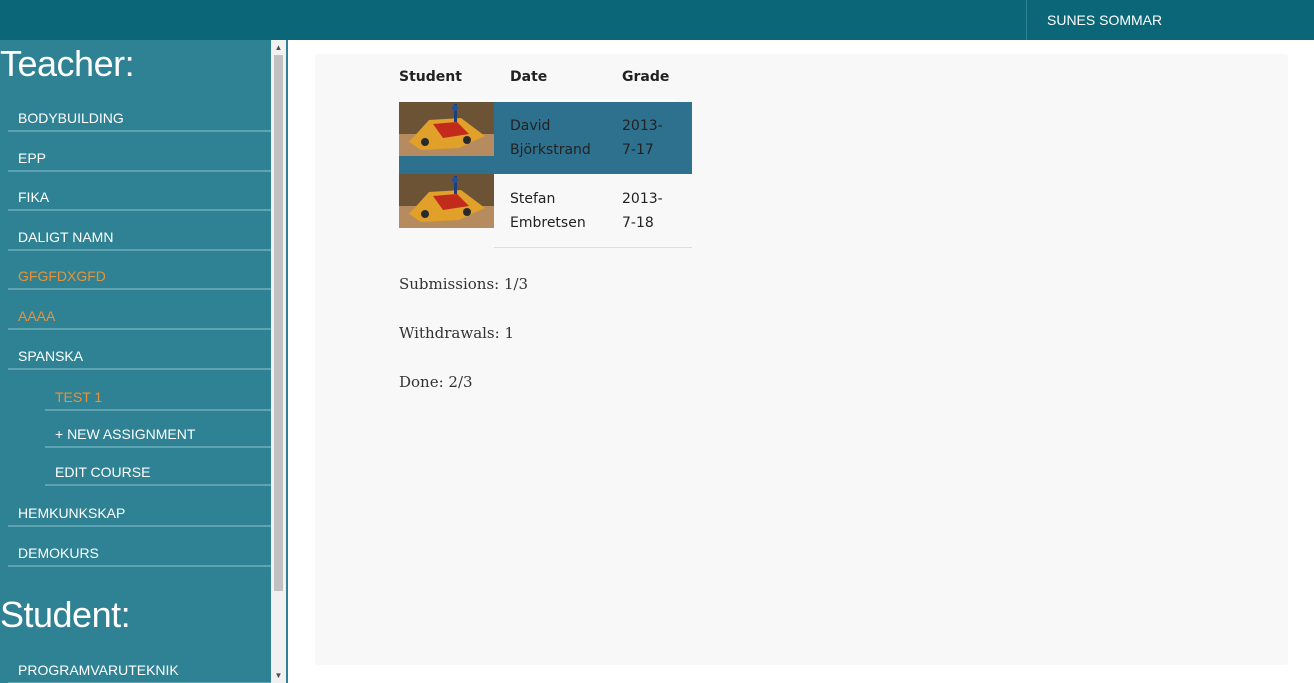 Image resolution: width=1314 pixels, height=683 pixels. I want to click on top-bar: SUNES SOMMAR, so click(657, 20).